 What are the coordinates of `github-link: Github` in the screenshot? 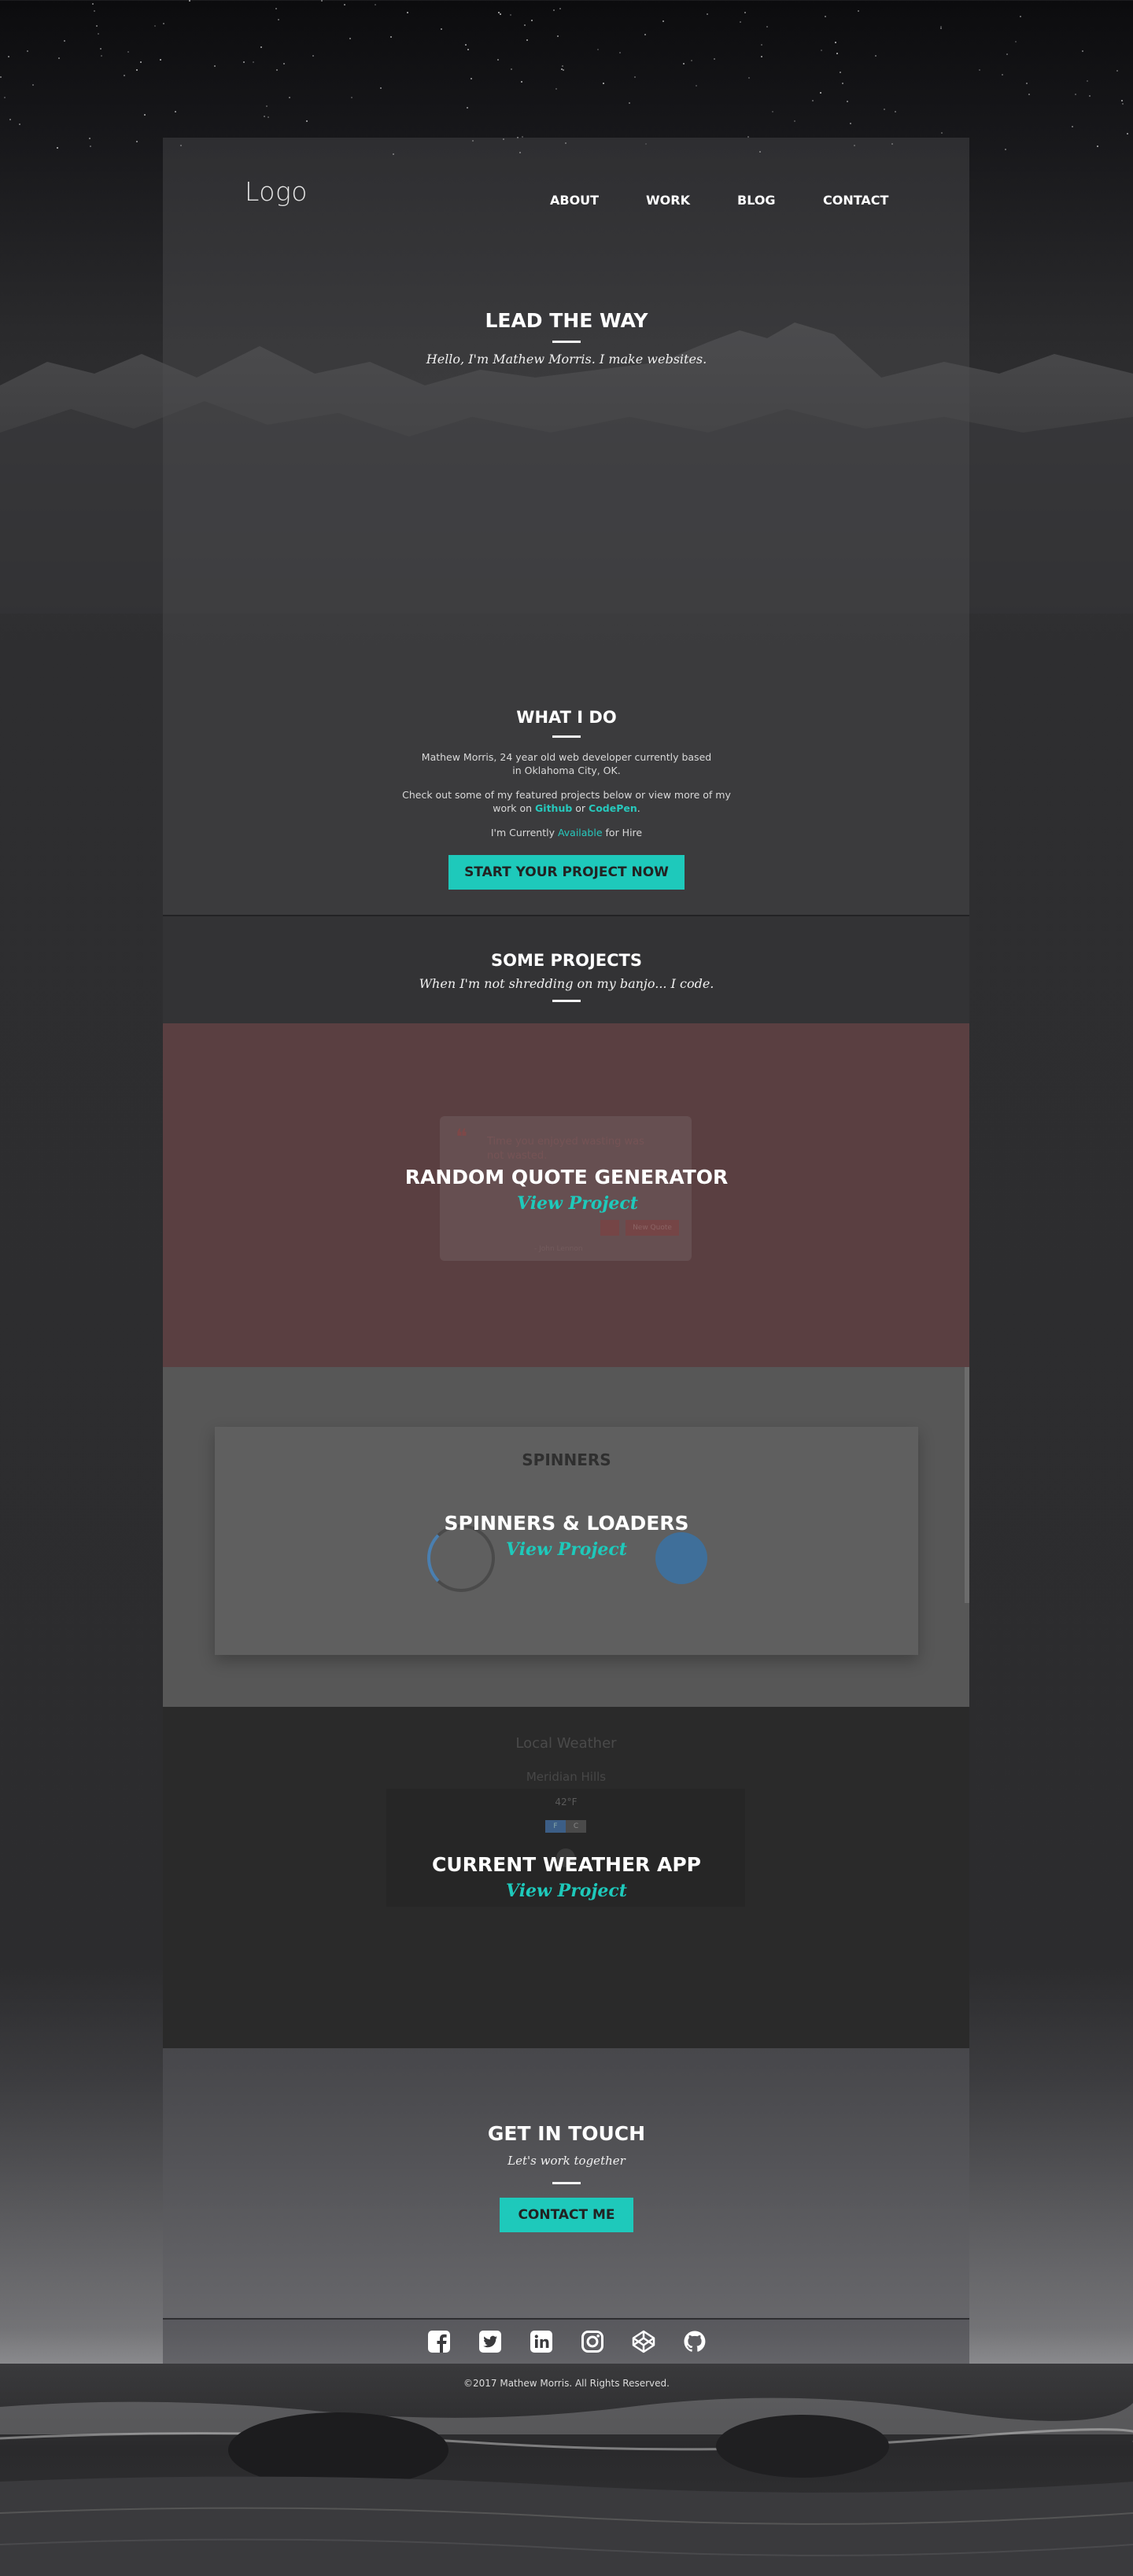 It's located at (553, 808).